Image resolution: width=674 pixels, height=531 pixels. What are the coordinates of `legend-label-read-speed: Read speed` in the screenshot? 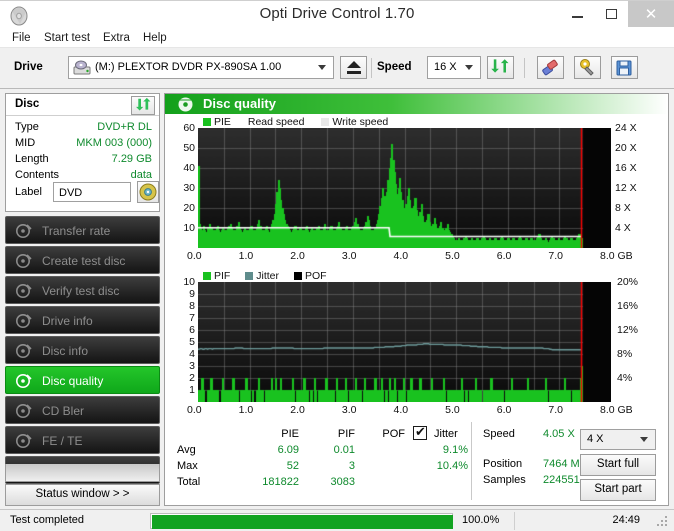 It's located at (276, 122).